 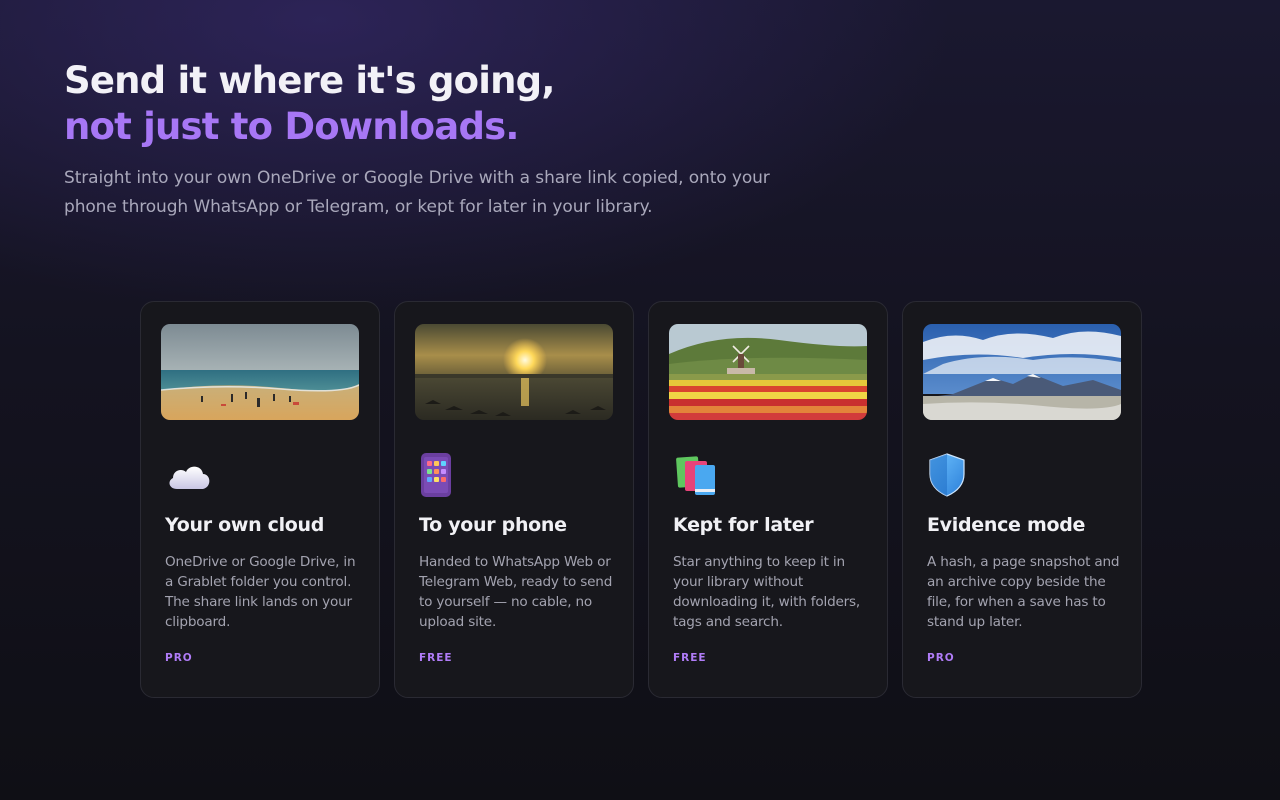 I want to click on books-icon, so click(x=698, y=475).